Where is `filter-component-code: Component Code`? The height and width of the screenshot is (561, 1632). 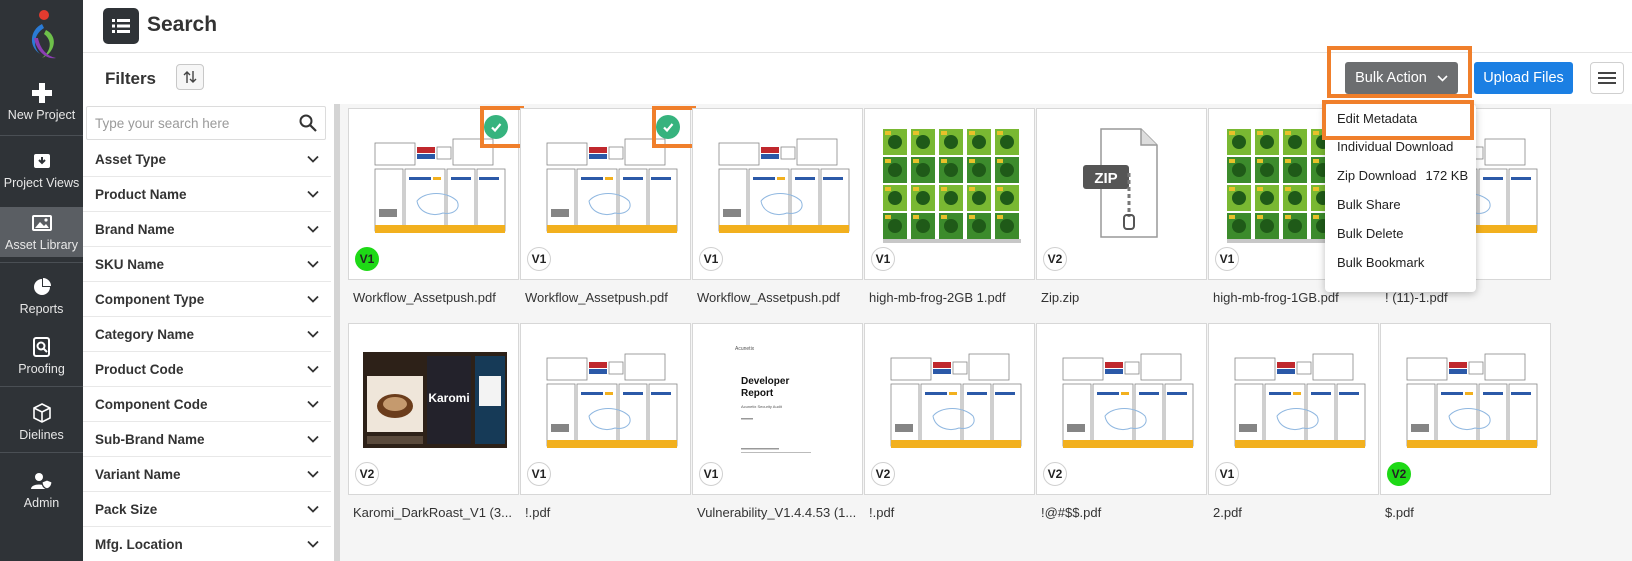
filter-component-code: Component Code is located at coordinates (207, 404).